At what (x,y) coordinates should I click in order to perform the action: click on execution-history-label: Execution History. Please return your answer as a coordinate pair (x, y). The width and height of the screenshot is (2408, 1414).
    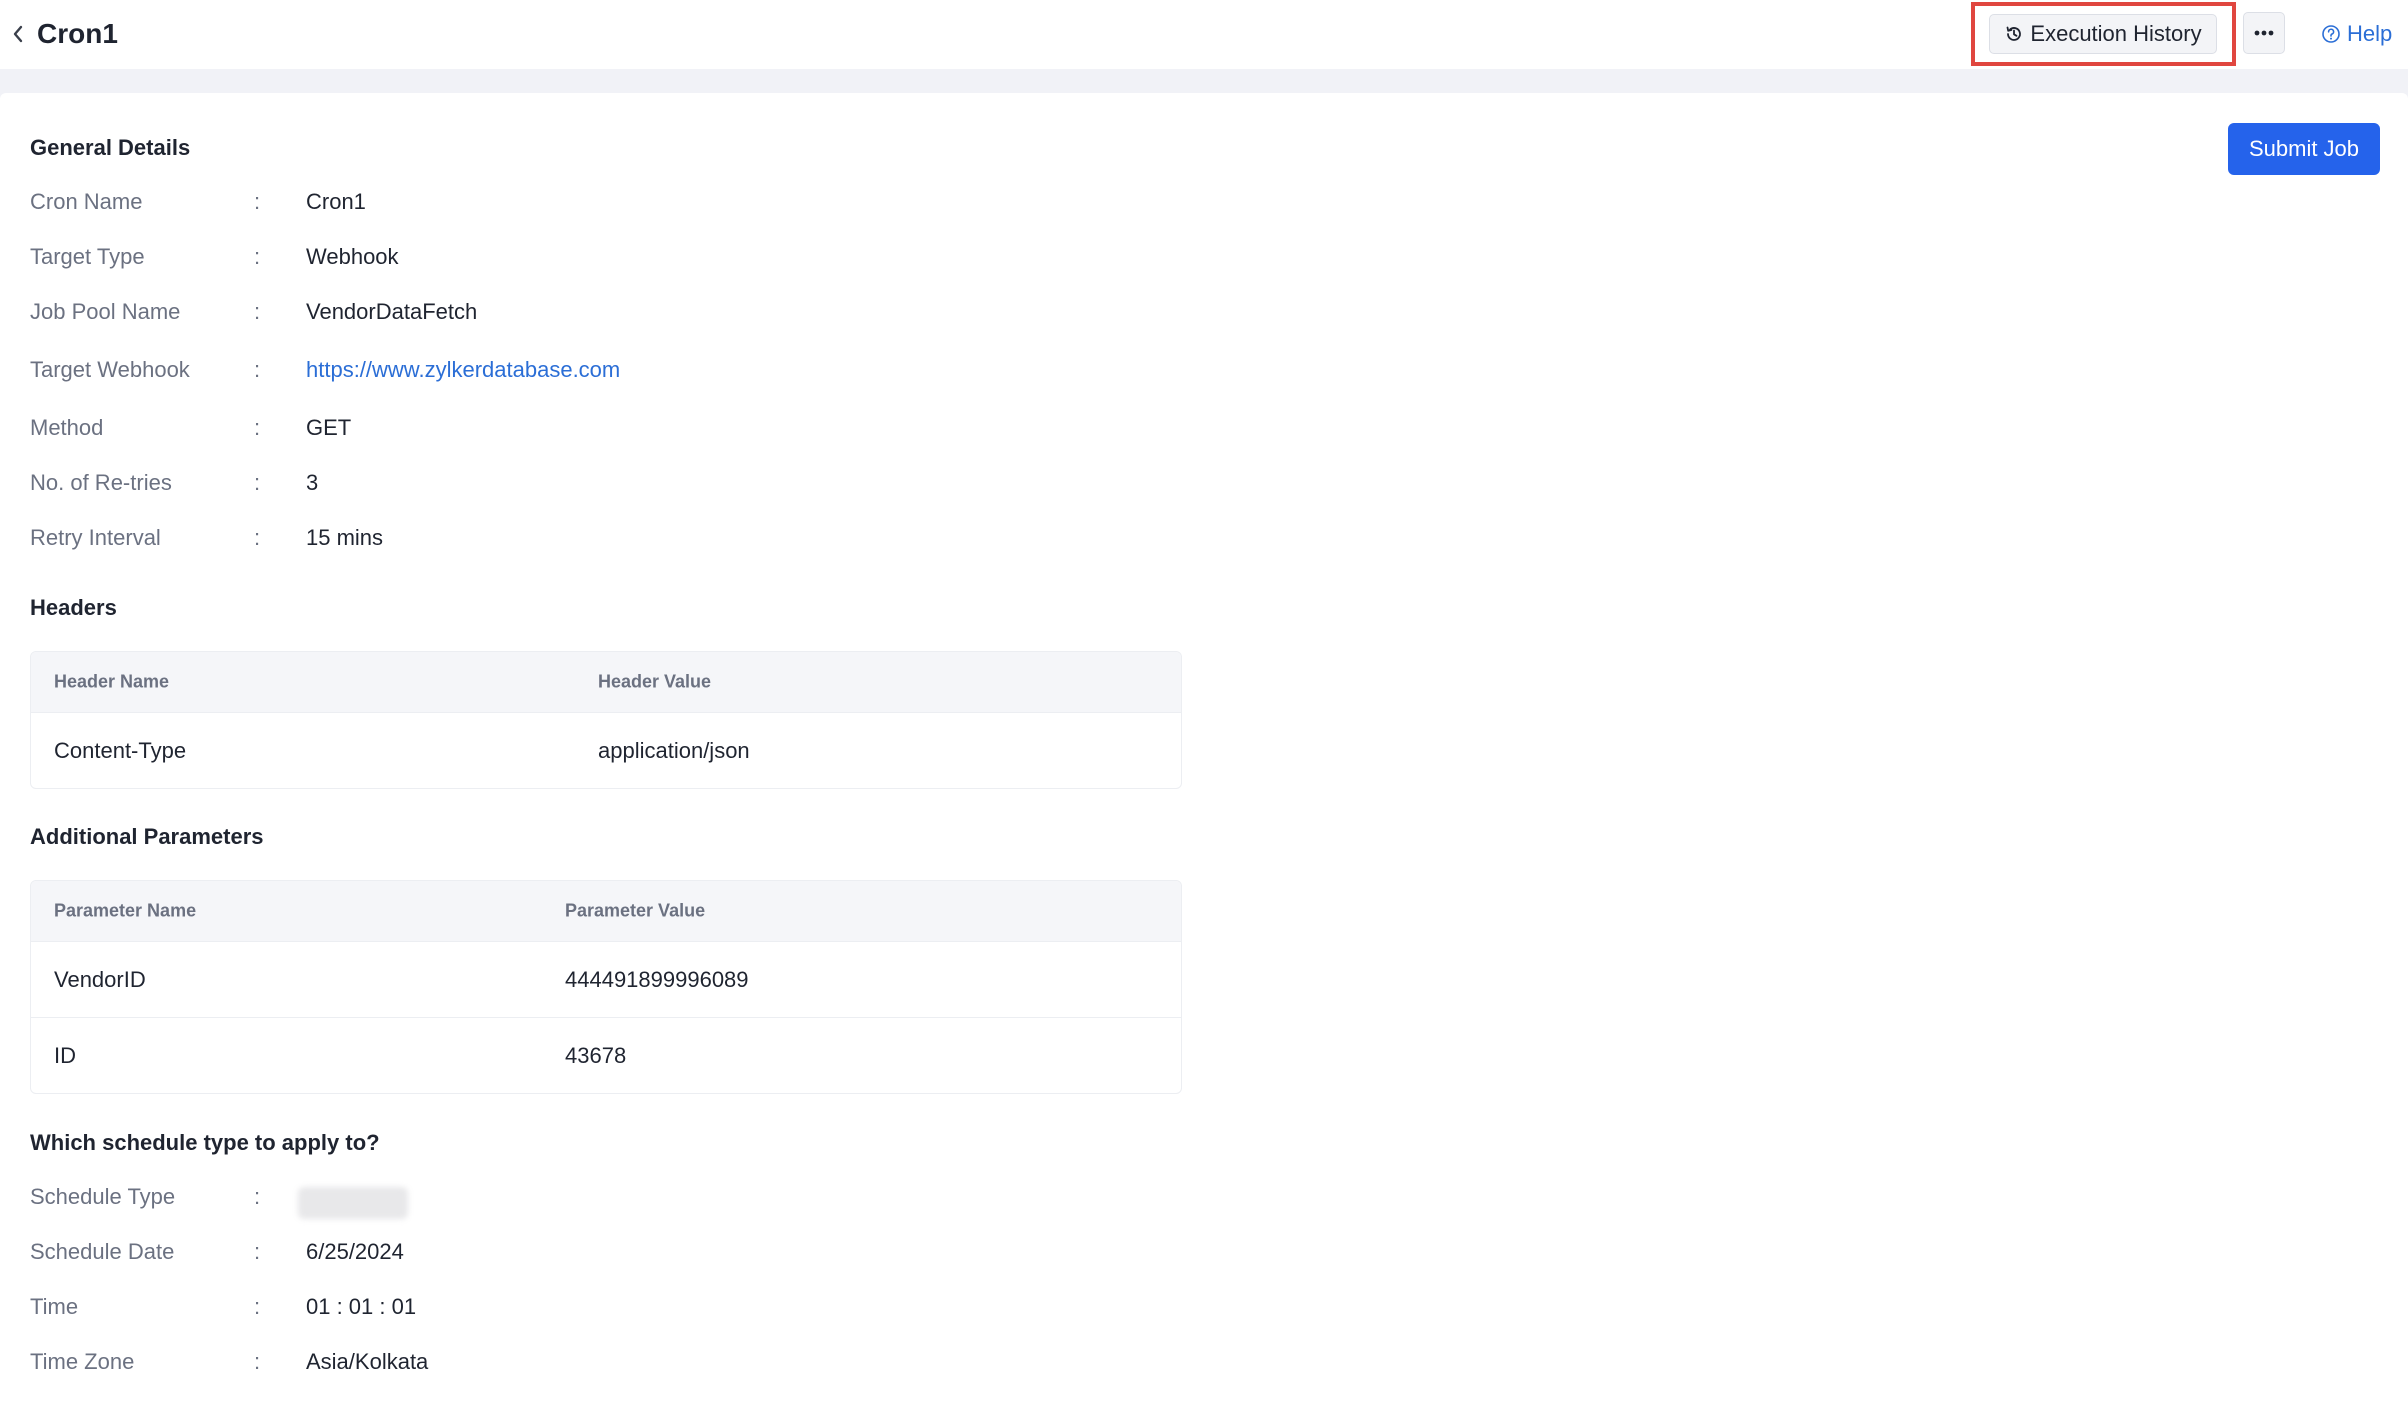
    Looking at the image, I should click on (2116, 33).